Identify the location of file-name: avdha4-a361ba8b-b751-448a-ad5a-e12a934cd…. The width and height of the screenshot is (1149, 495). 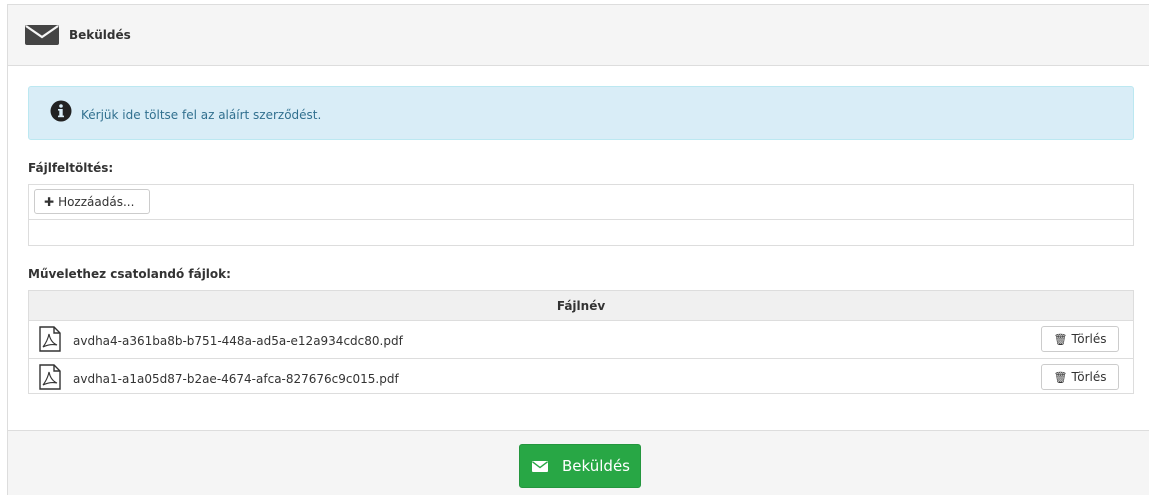
(238, 341).